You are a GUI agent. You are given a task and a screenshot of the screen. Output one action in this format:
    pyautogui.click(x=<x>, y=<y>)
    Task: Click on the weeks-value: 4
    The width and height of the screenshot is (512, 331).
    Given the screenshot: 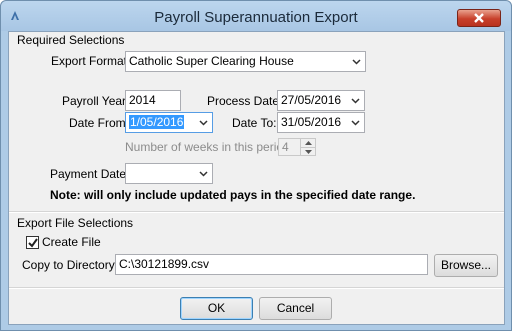 What is the action you would take?
    pyautogui.click(x=285, y=147)
    